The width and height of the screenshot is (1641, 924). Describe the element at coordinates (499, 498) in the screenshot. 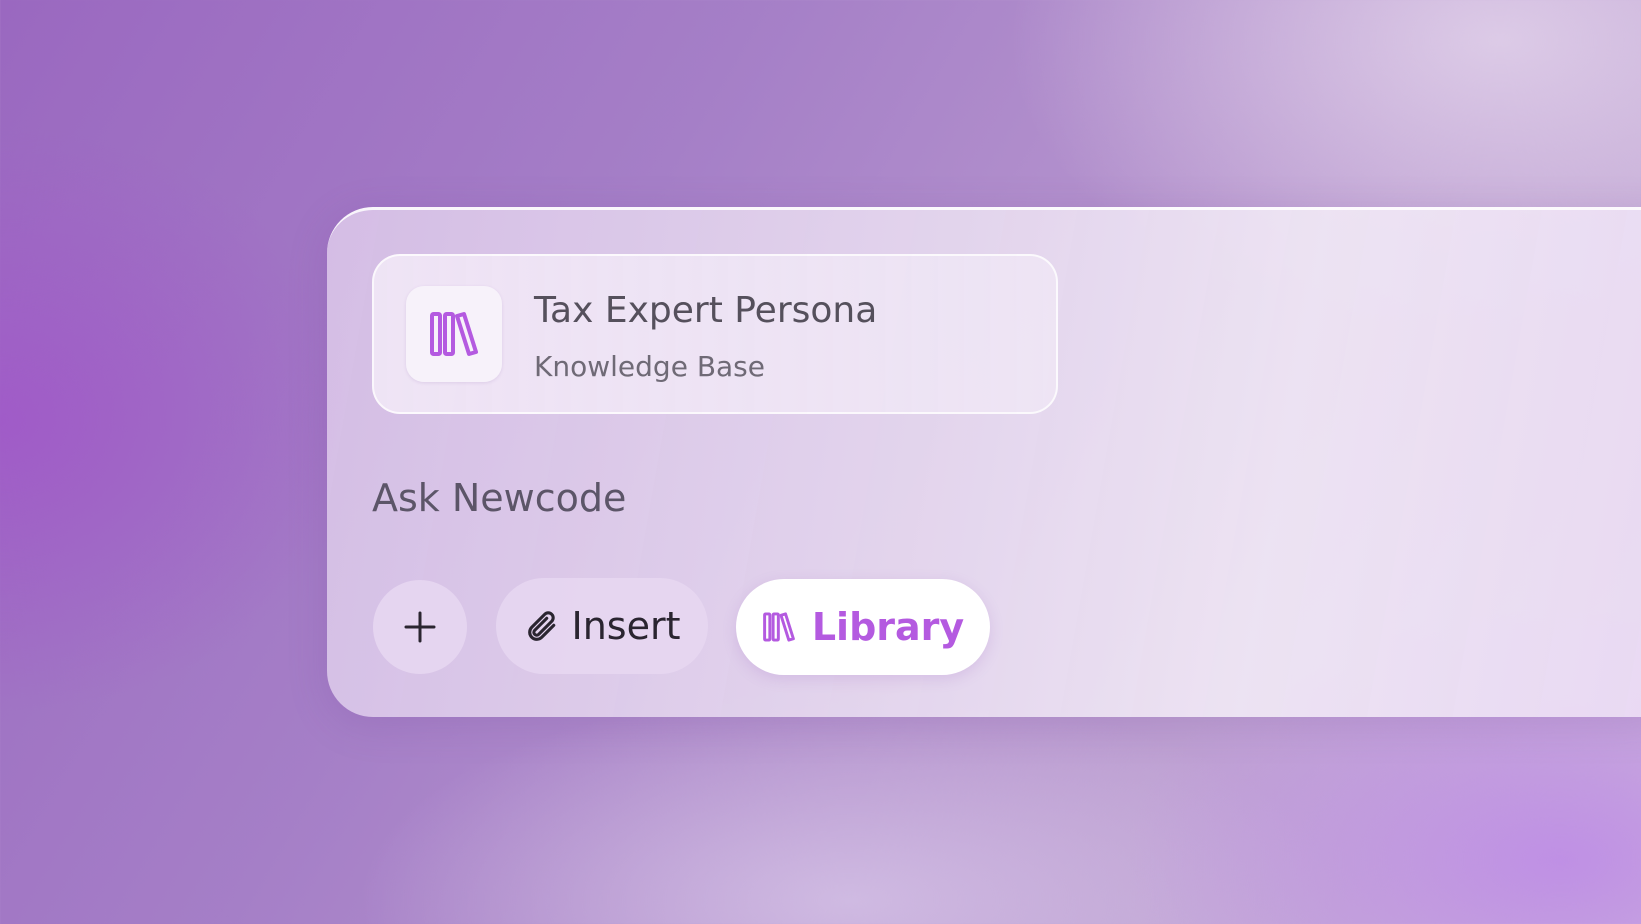

I see `prompt-input: Ask Newcode` at that location.